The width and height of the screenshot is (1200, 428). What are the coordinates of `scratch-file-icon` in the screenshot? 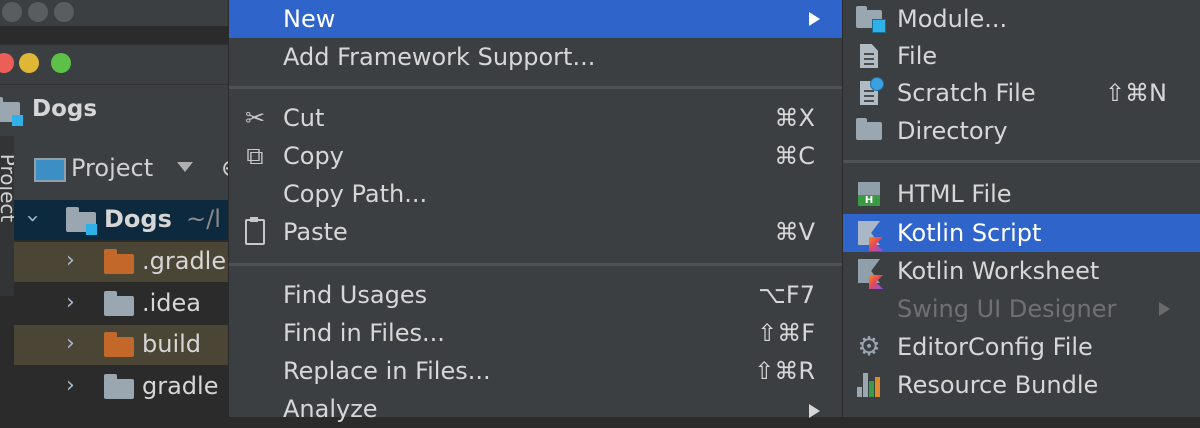 It's located at (869, 91).